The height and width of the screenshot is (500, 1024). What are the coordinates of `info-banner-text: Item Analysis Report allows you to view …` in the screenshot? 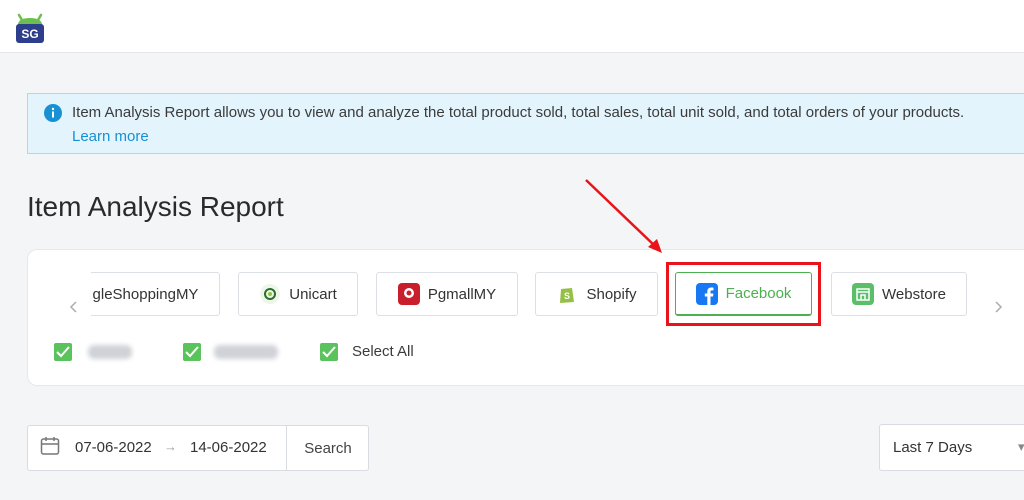 It's located at (518, 112).